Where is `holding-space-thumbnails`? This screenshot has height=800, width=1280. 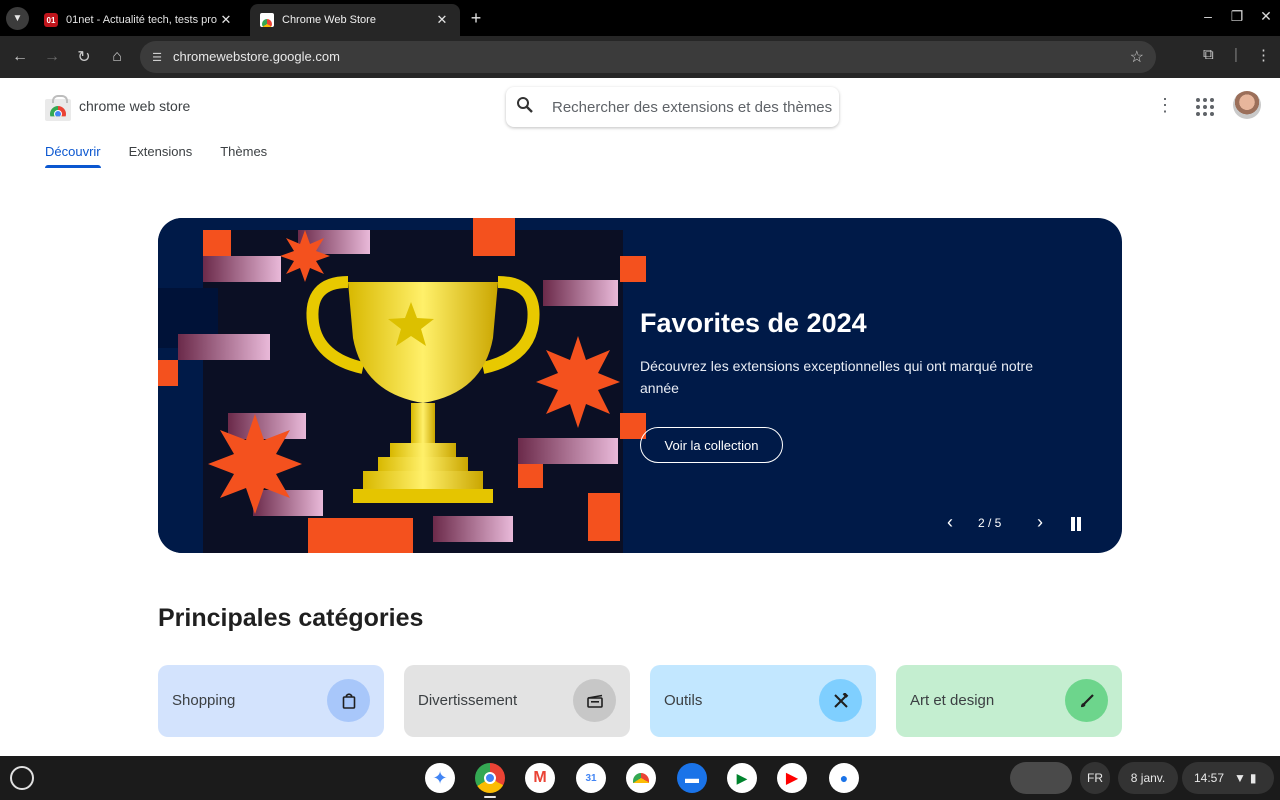 holding-space-thumbnails is located at coordinates (1041, 778).